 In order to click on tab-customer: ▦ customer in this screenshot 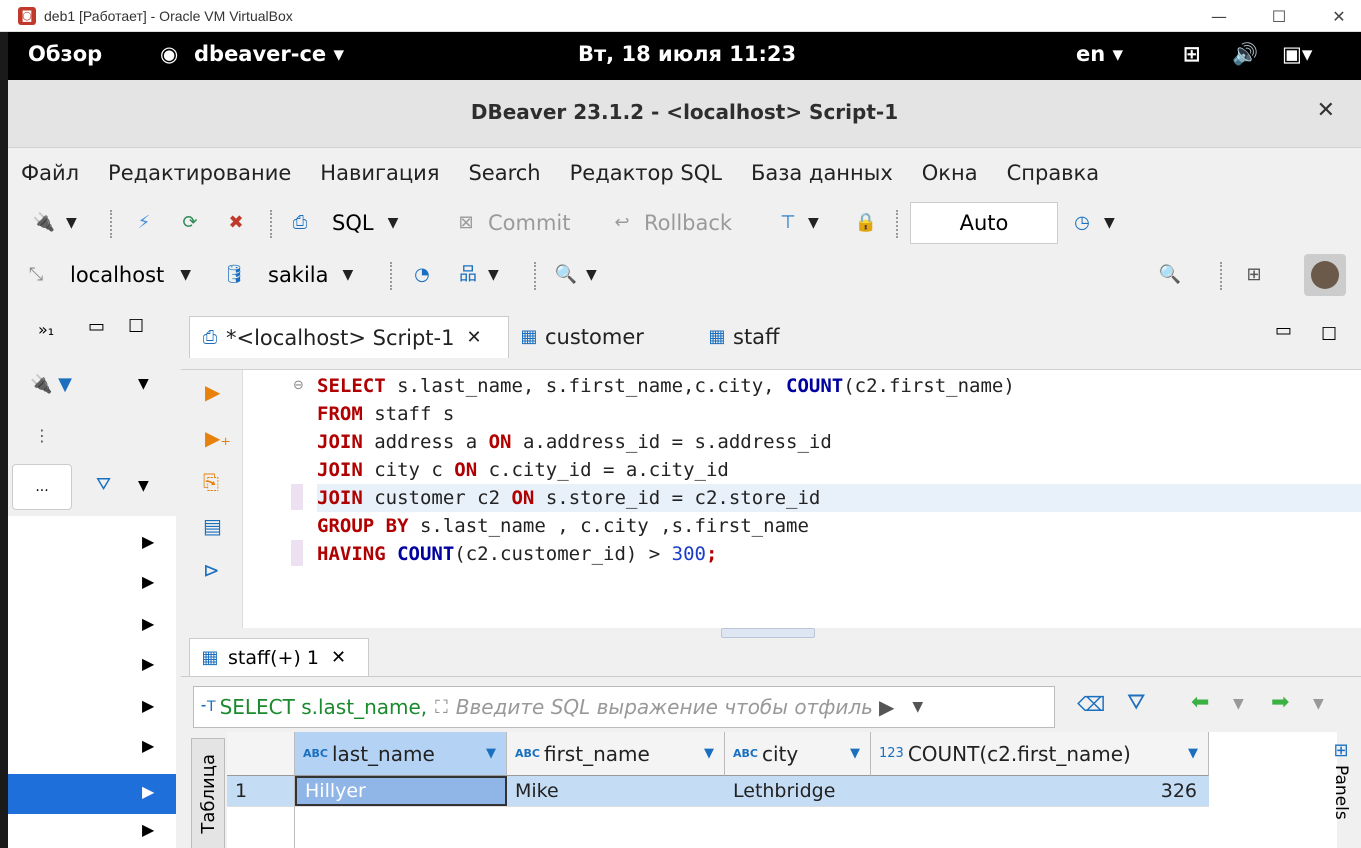, I will do `click(580, 337)`.